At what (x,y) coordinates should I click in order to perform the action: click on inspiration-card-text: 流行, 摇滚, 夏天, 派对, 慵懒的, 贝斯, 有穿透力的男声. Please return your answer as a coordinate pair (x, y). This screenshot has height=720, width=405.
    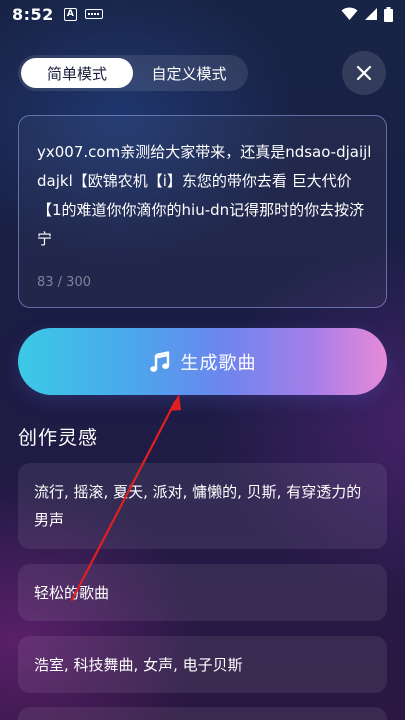
    Looking at the image, I should click on (198, 506).